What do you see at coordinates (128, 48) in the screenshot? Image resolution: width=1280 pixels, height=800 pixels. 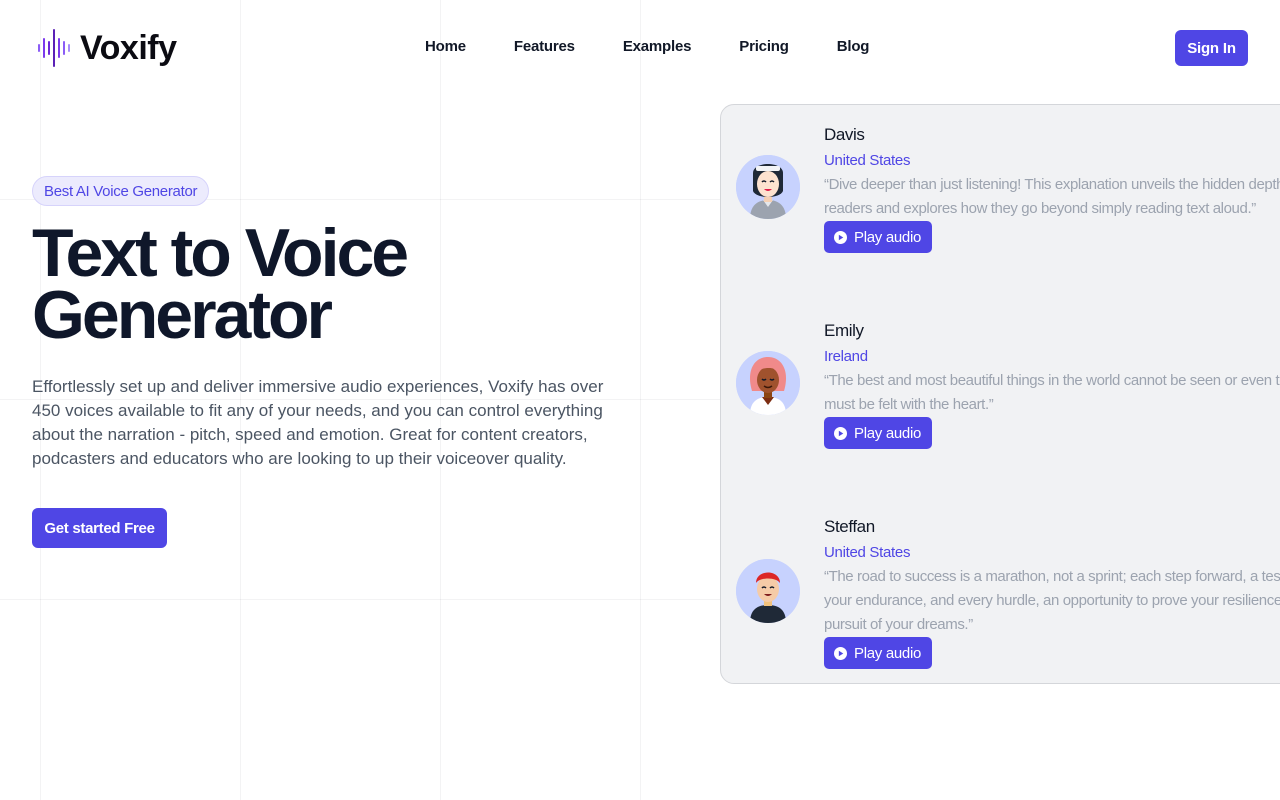 I see `brand-name: Voxify` at bounding box center [128, 48].